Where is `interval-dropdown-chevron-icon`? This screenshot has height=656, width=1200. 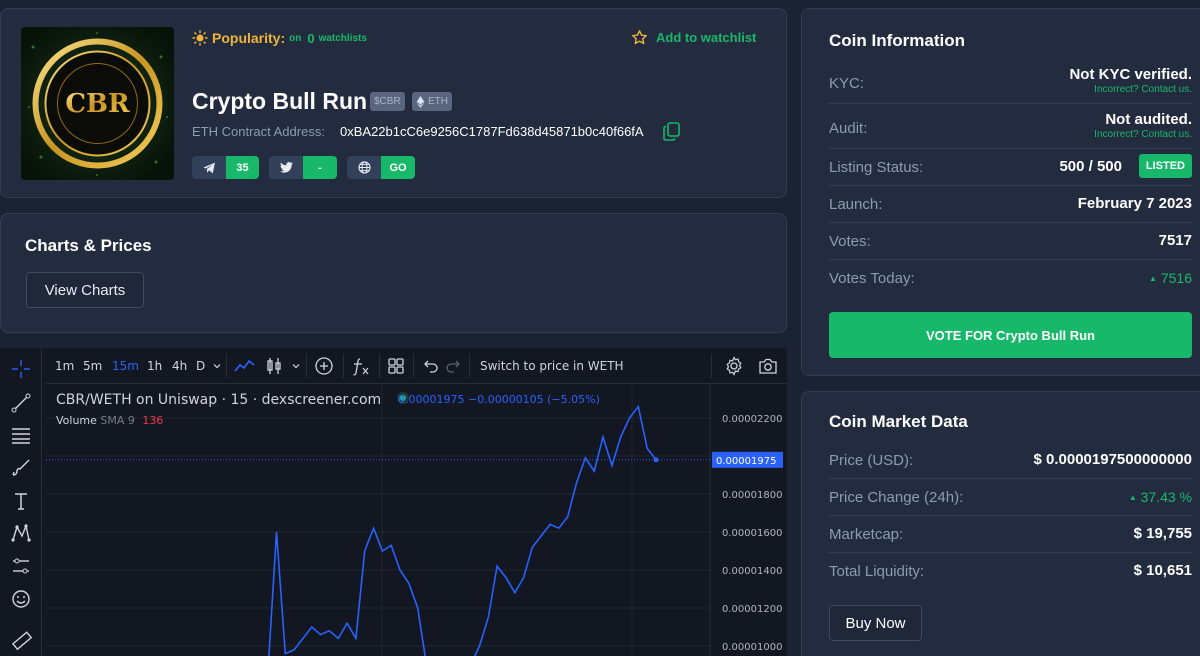
interval-dropdown-chevron-icon is located at coordinates (217, 366).